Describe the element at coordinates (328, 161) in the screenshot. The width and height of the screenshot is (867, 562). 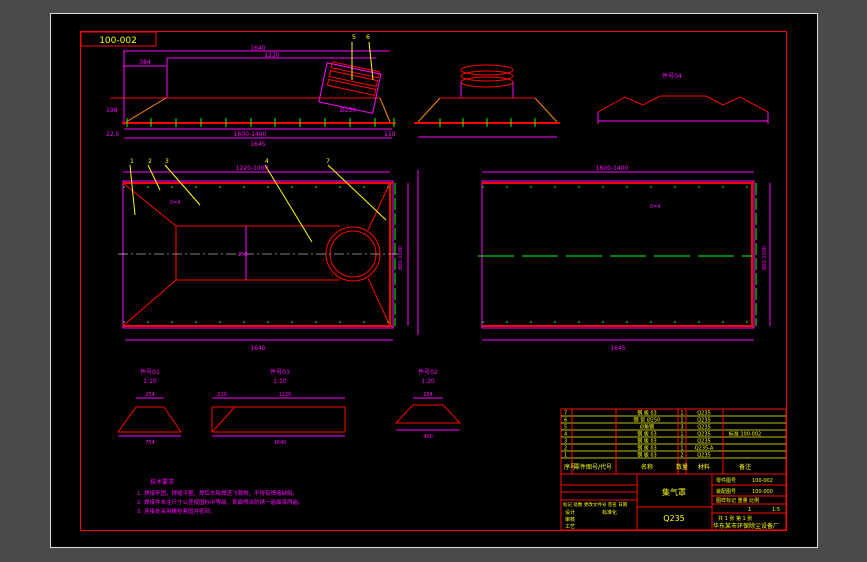
I see `plan-callout-7: 7` at that location.